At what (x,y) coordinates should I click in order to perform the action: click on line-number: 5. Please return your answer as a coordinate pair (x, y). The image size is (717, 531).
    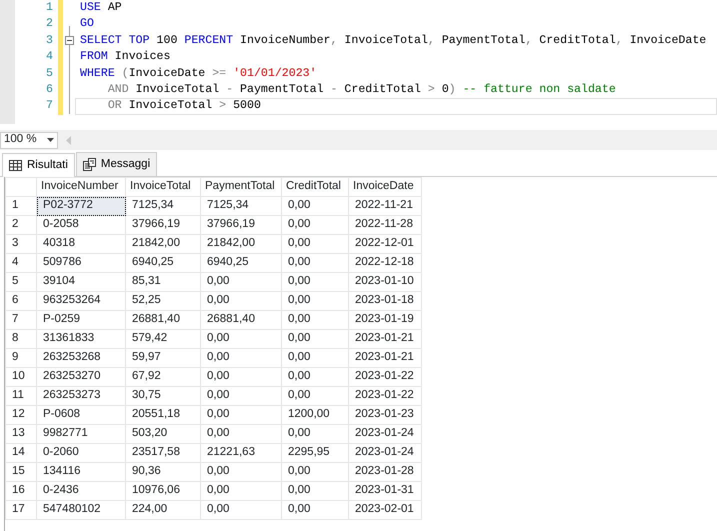
    Looking at the image, I should click on (49, 73).